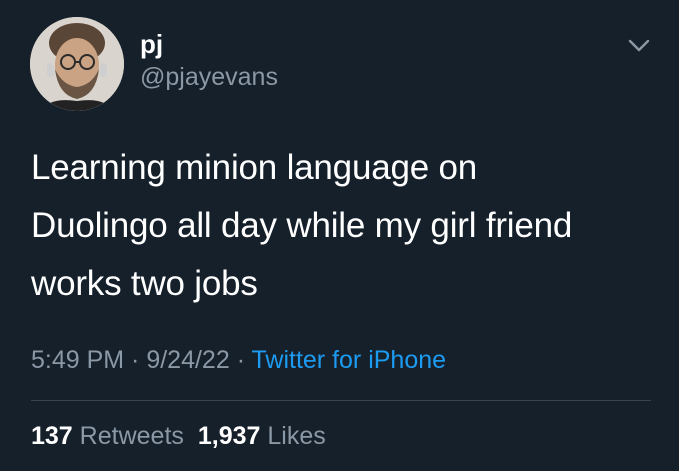 This screenshot has width=679, height=471. Describe the element at coordinates (302, 225) in the screenshot. I see `tweet-text-line: Duolingo all day while my girl friend` at that location.